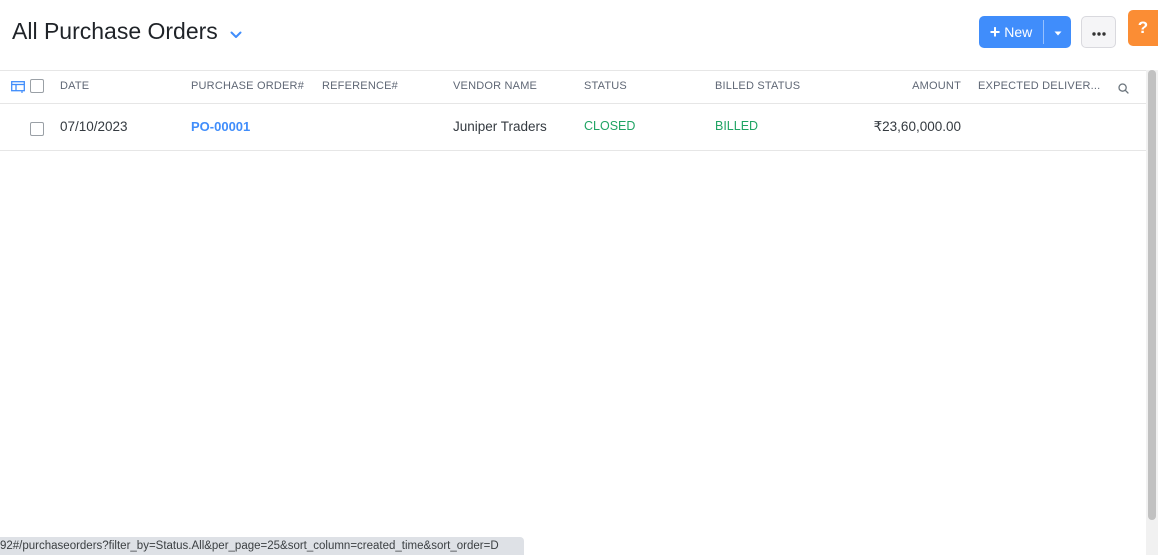 The width and height of the screenshot is (1158, 555). Describe the element at coordinates (1018, 32) in the screenshot. I see `new-button-label: New` at that location.